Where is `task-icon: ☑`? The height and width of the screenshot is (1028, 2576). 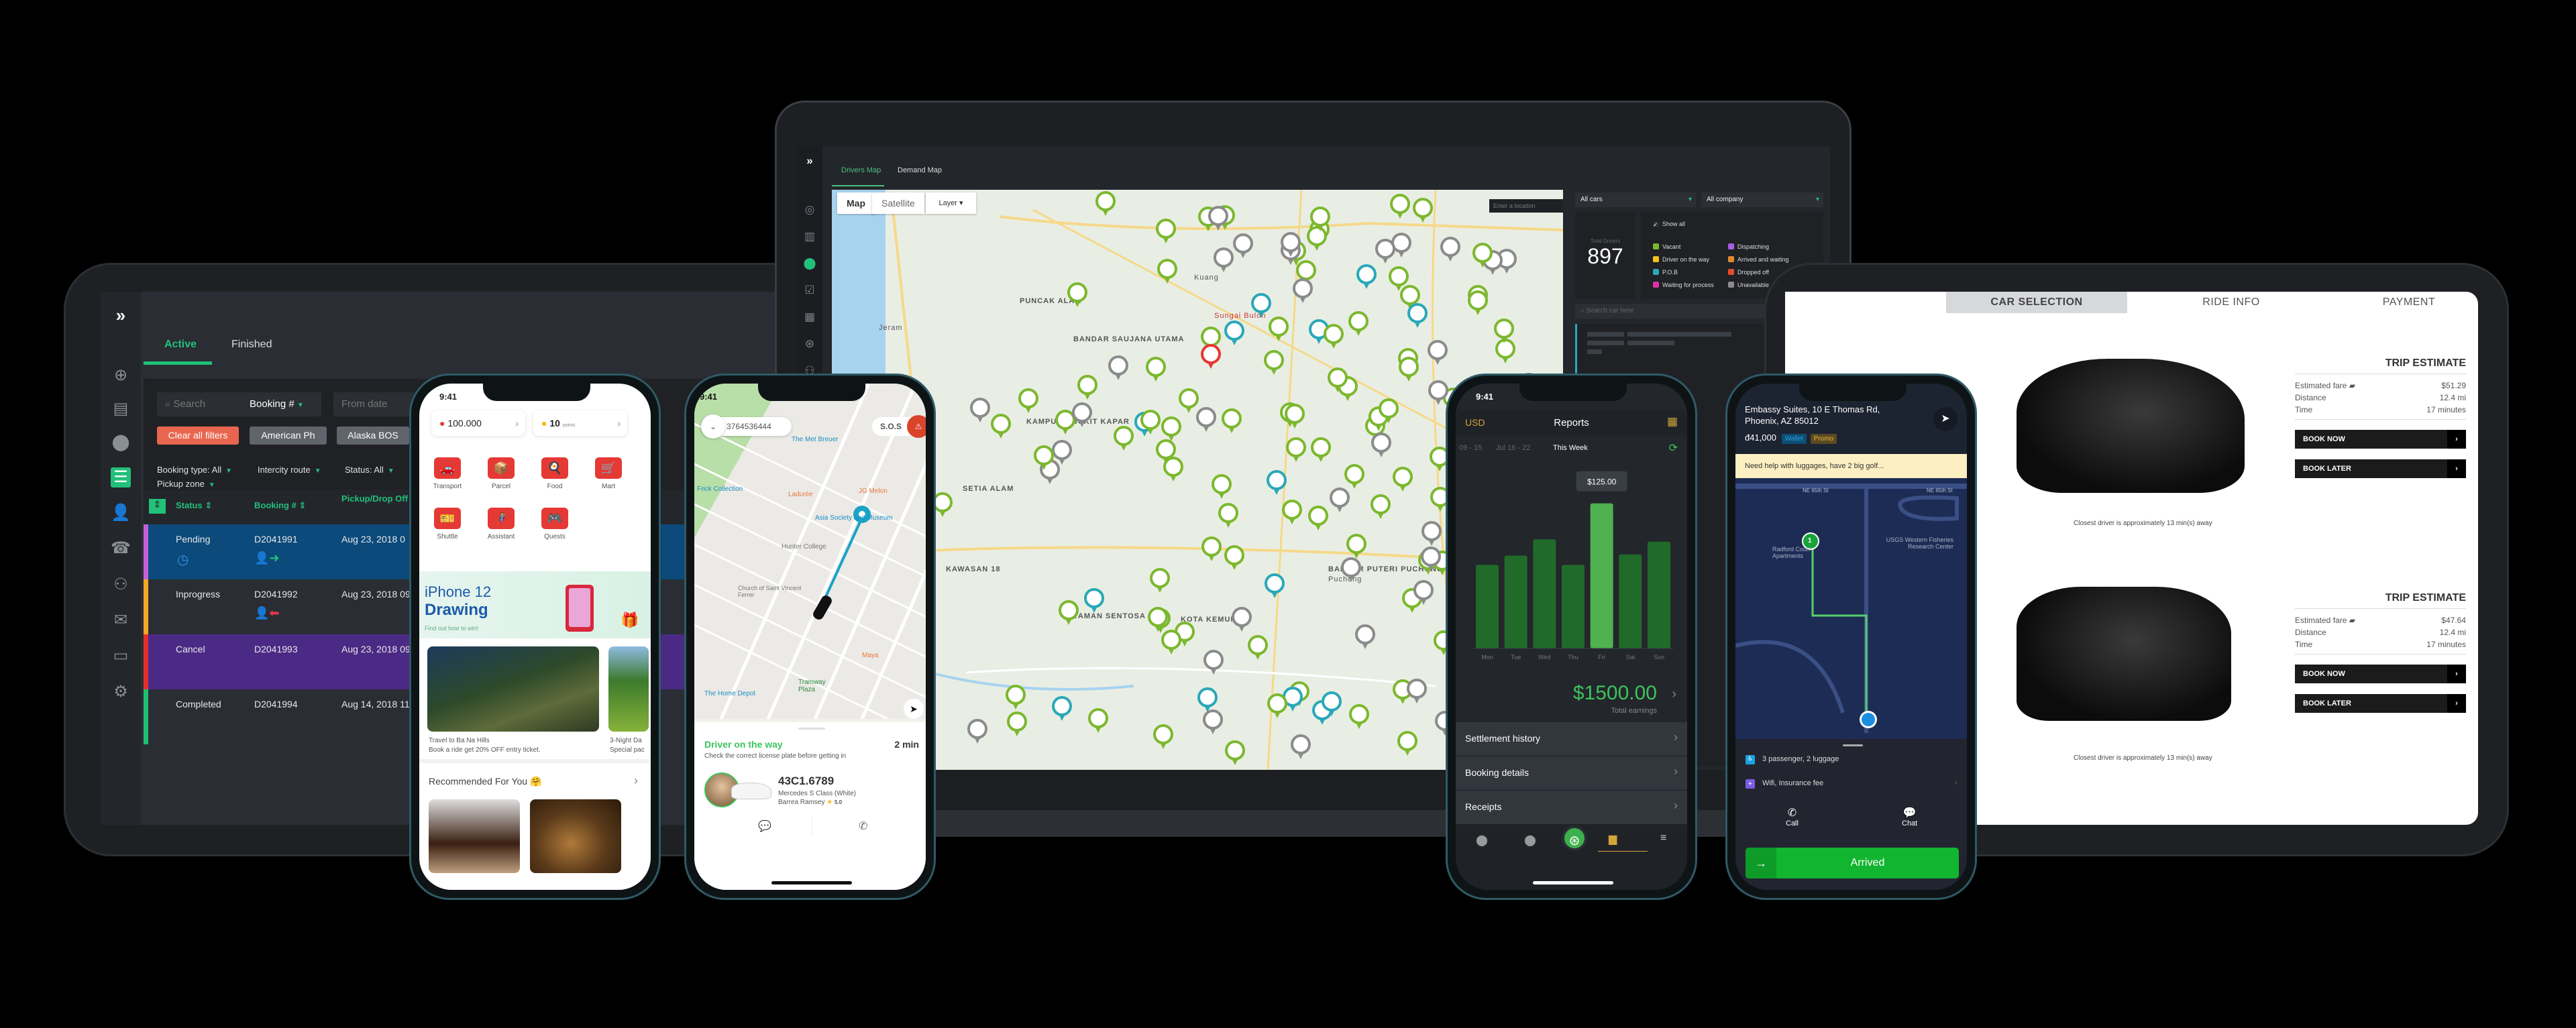
task-icon: ☑ is located at coordinates (809, 291).